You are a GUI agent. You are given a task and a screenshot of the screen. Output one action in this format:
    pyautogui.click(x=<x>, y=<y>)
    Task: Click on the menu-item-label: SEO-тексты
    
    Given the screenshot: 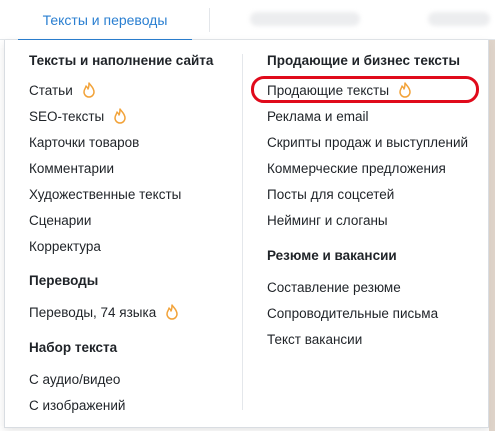 What is the action you would take?
    pyautogui.click(x=67, y=116)
    